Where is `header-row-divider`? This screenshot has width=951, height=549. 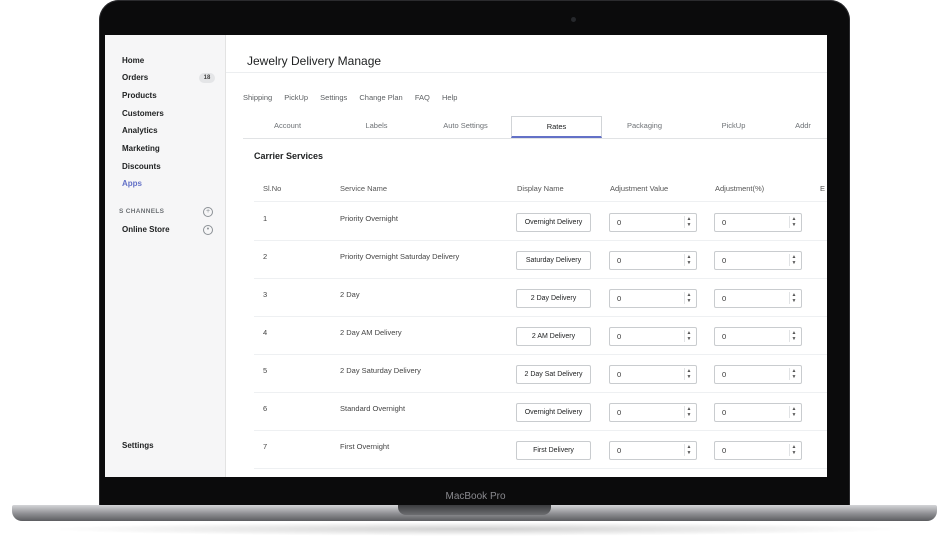 header-row-divider is located at coordinates (540, 201).